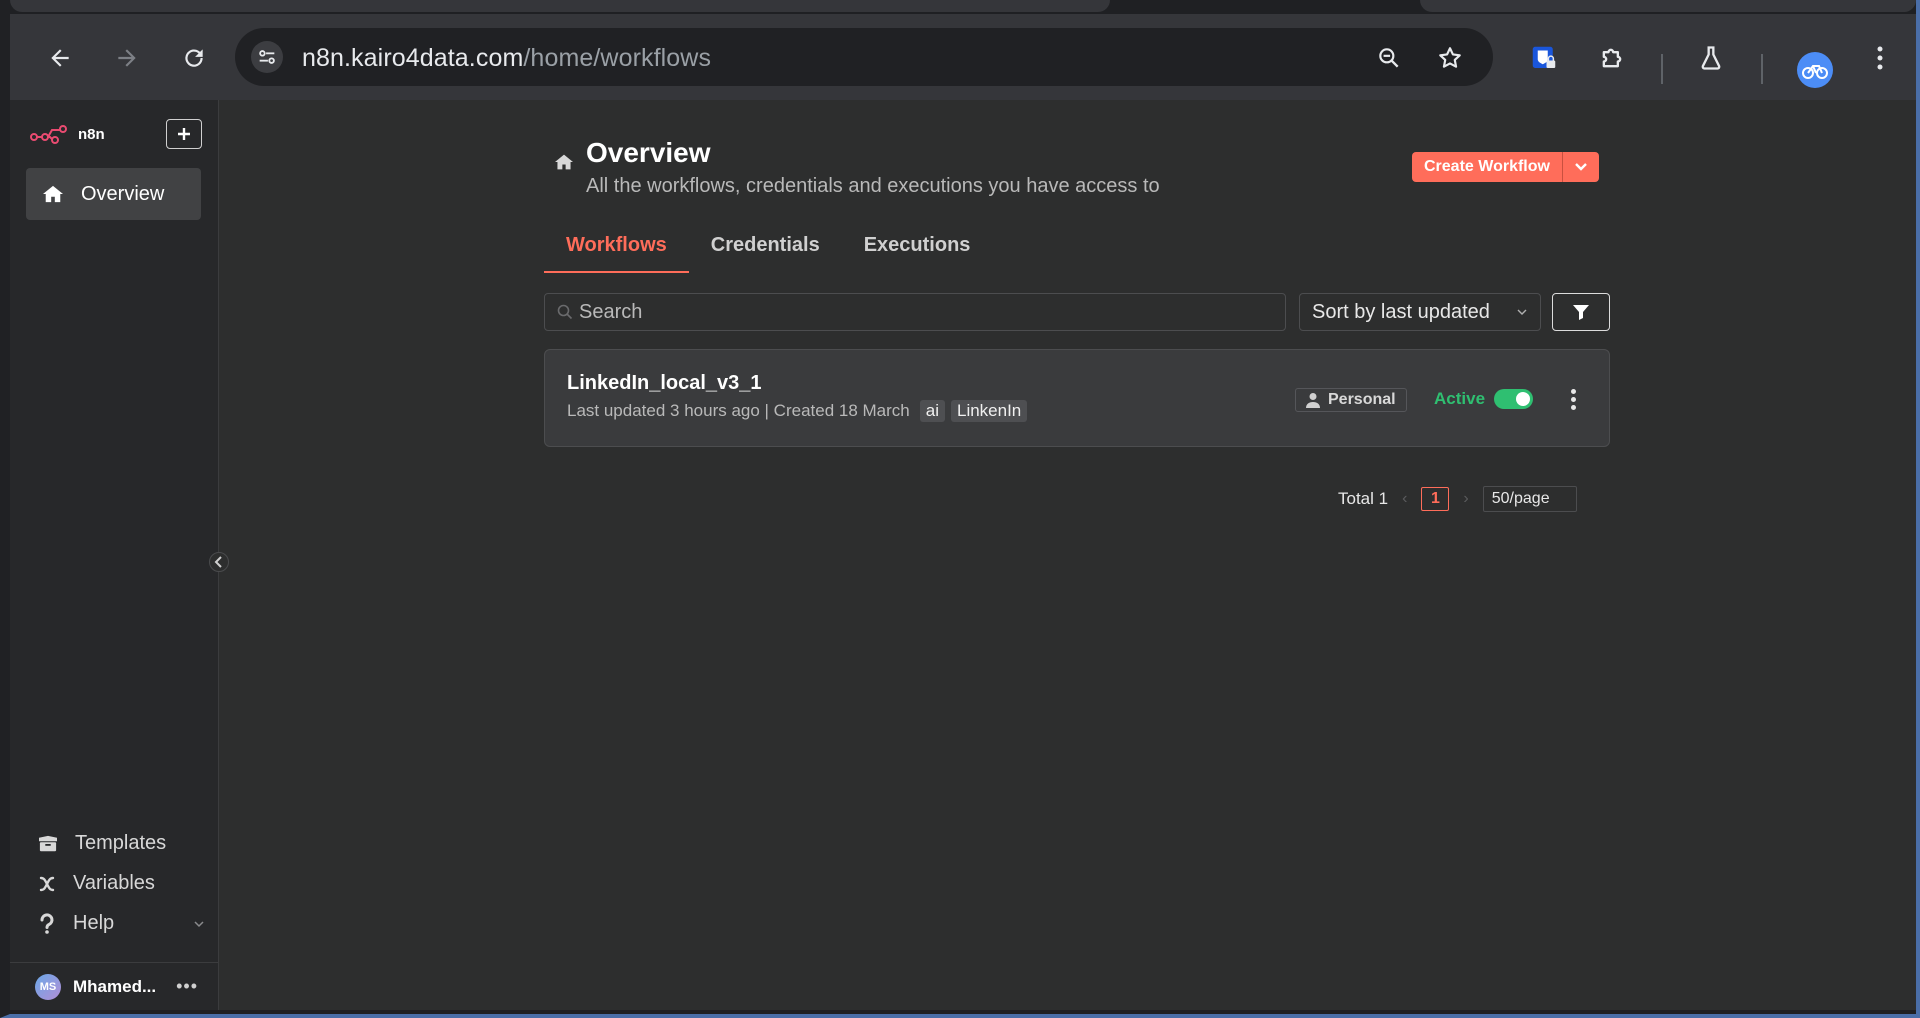  I want to click on site-settings-icon, so click(267, 57).